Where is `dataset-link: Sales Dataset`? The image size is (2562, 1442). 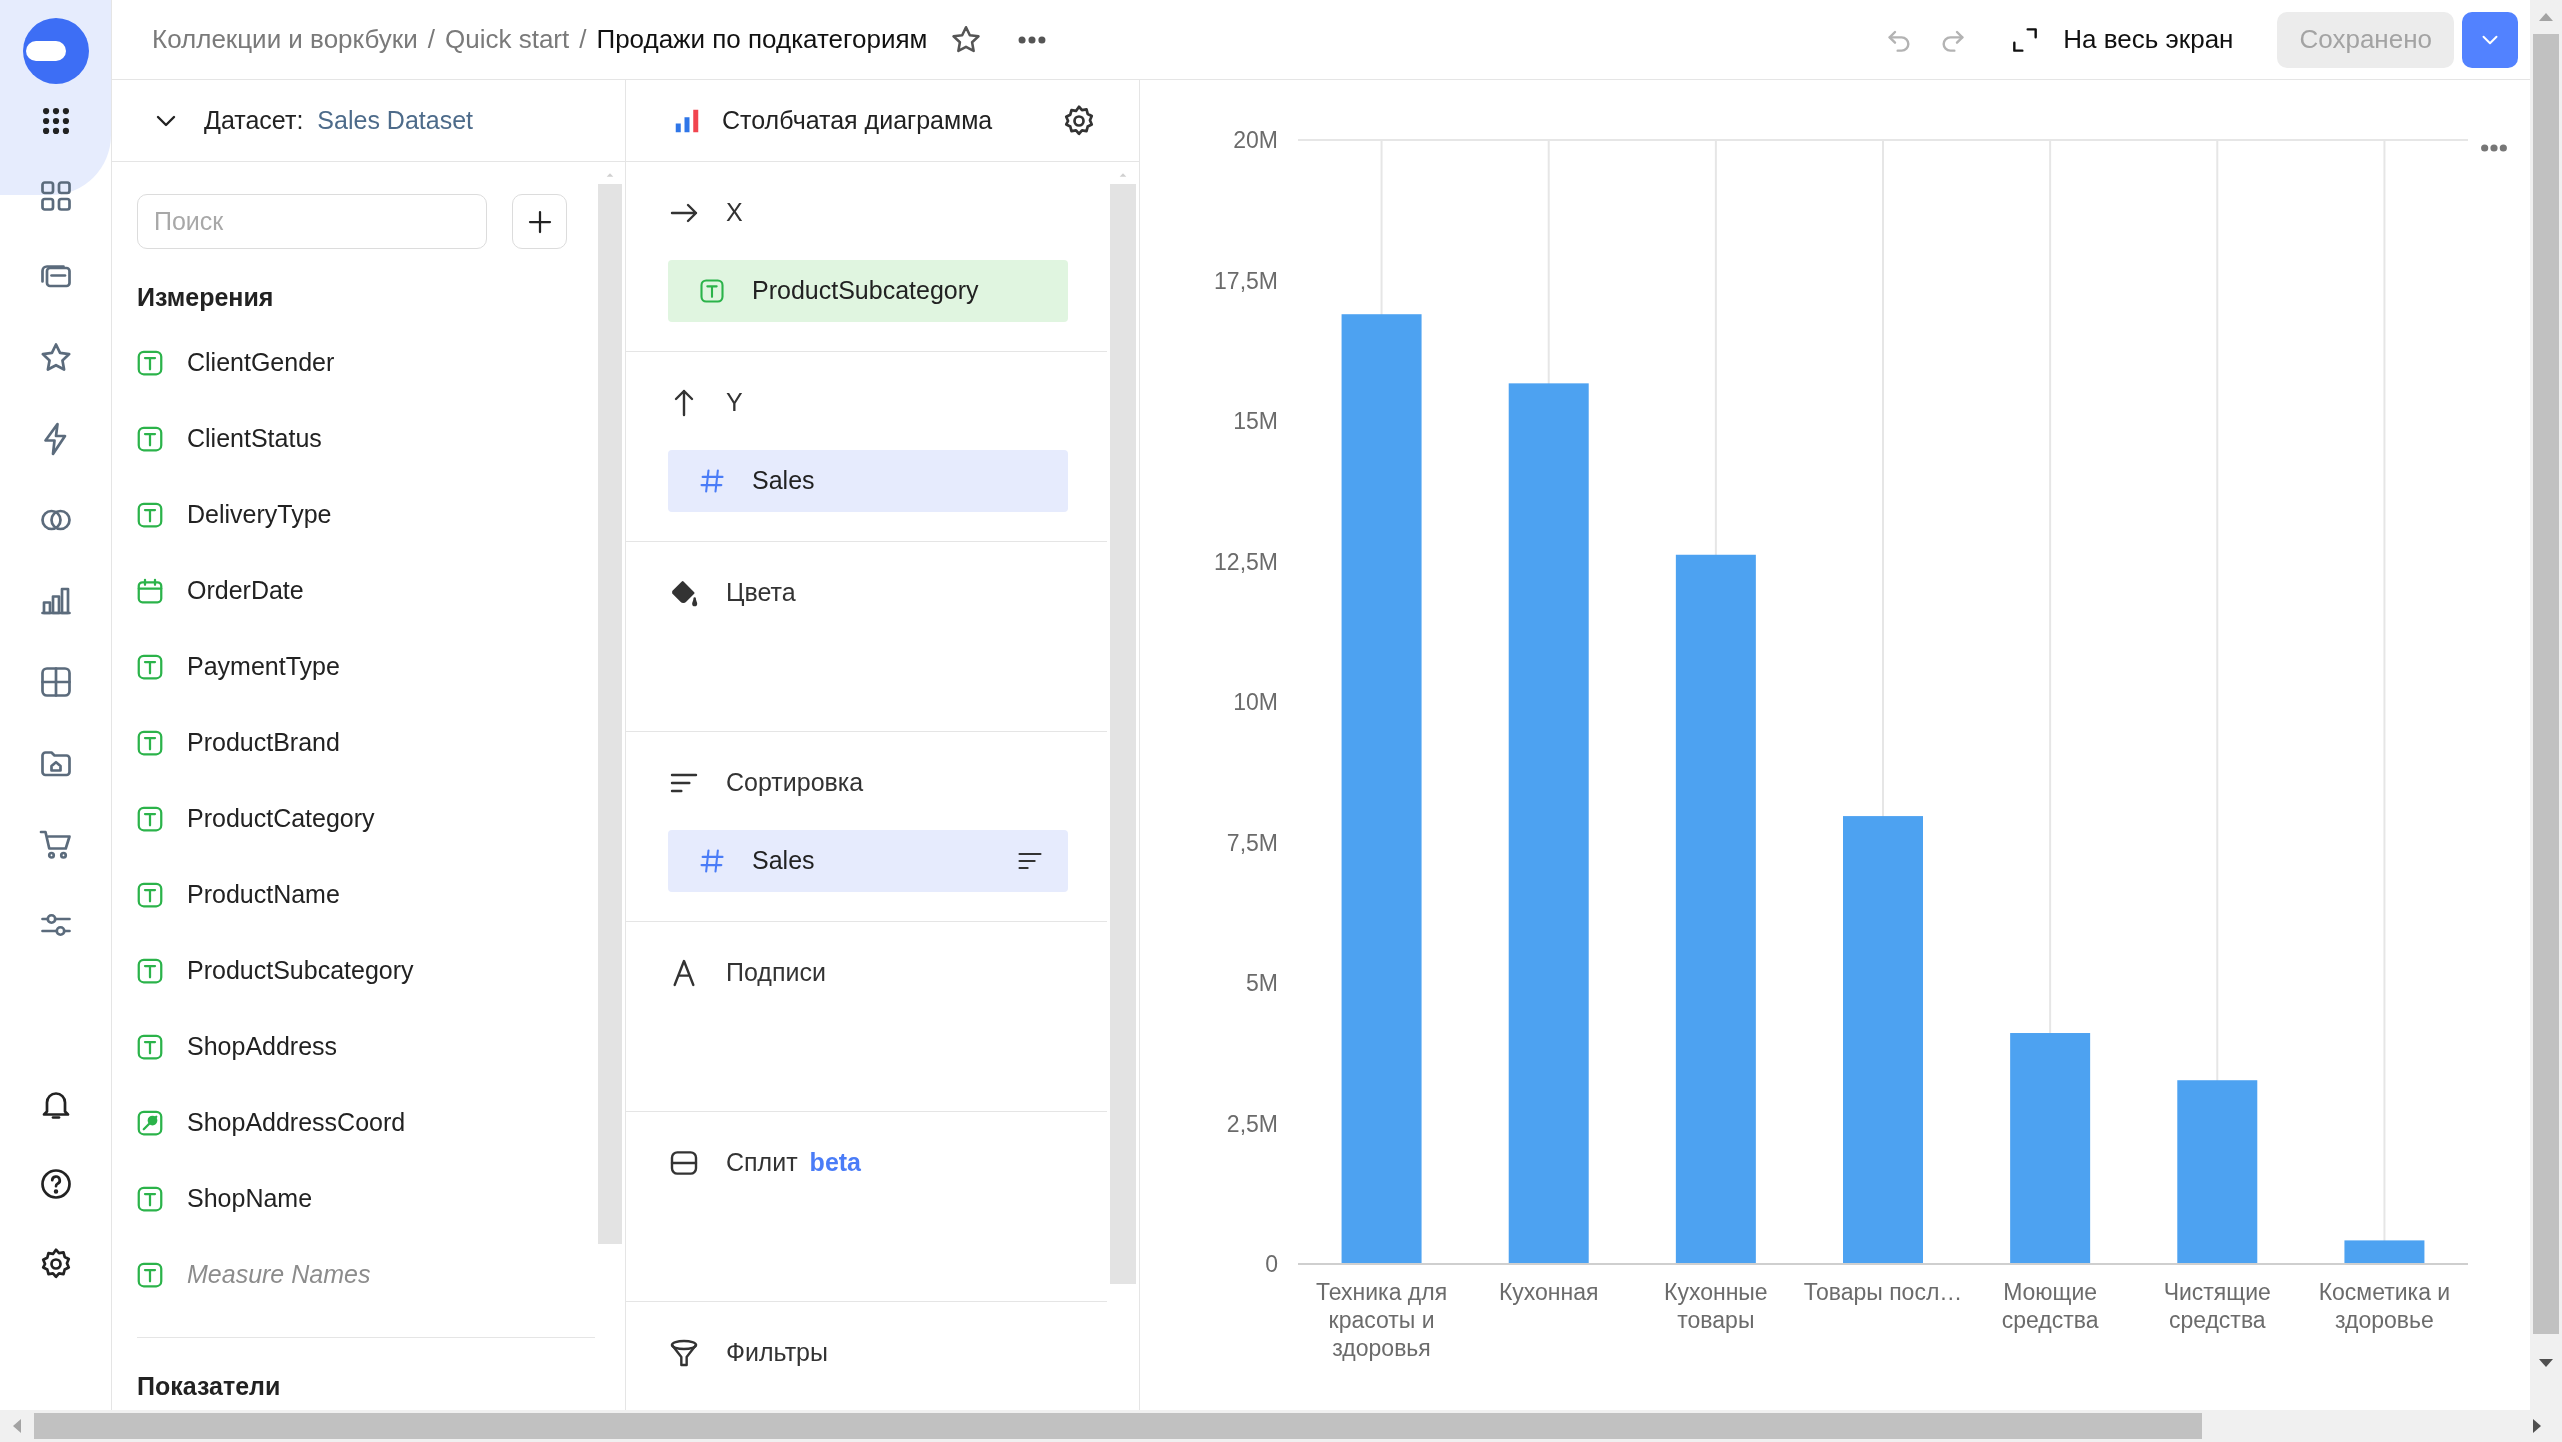 dataset-link: Sales Dataset is located at coordinates (395, 120).